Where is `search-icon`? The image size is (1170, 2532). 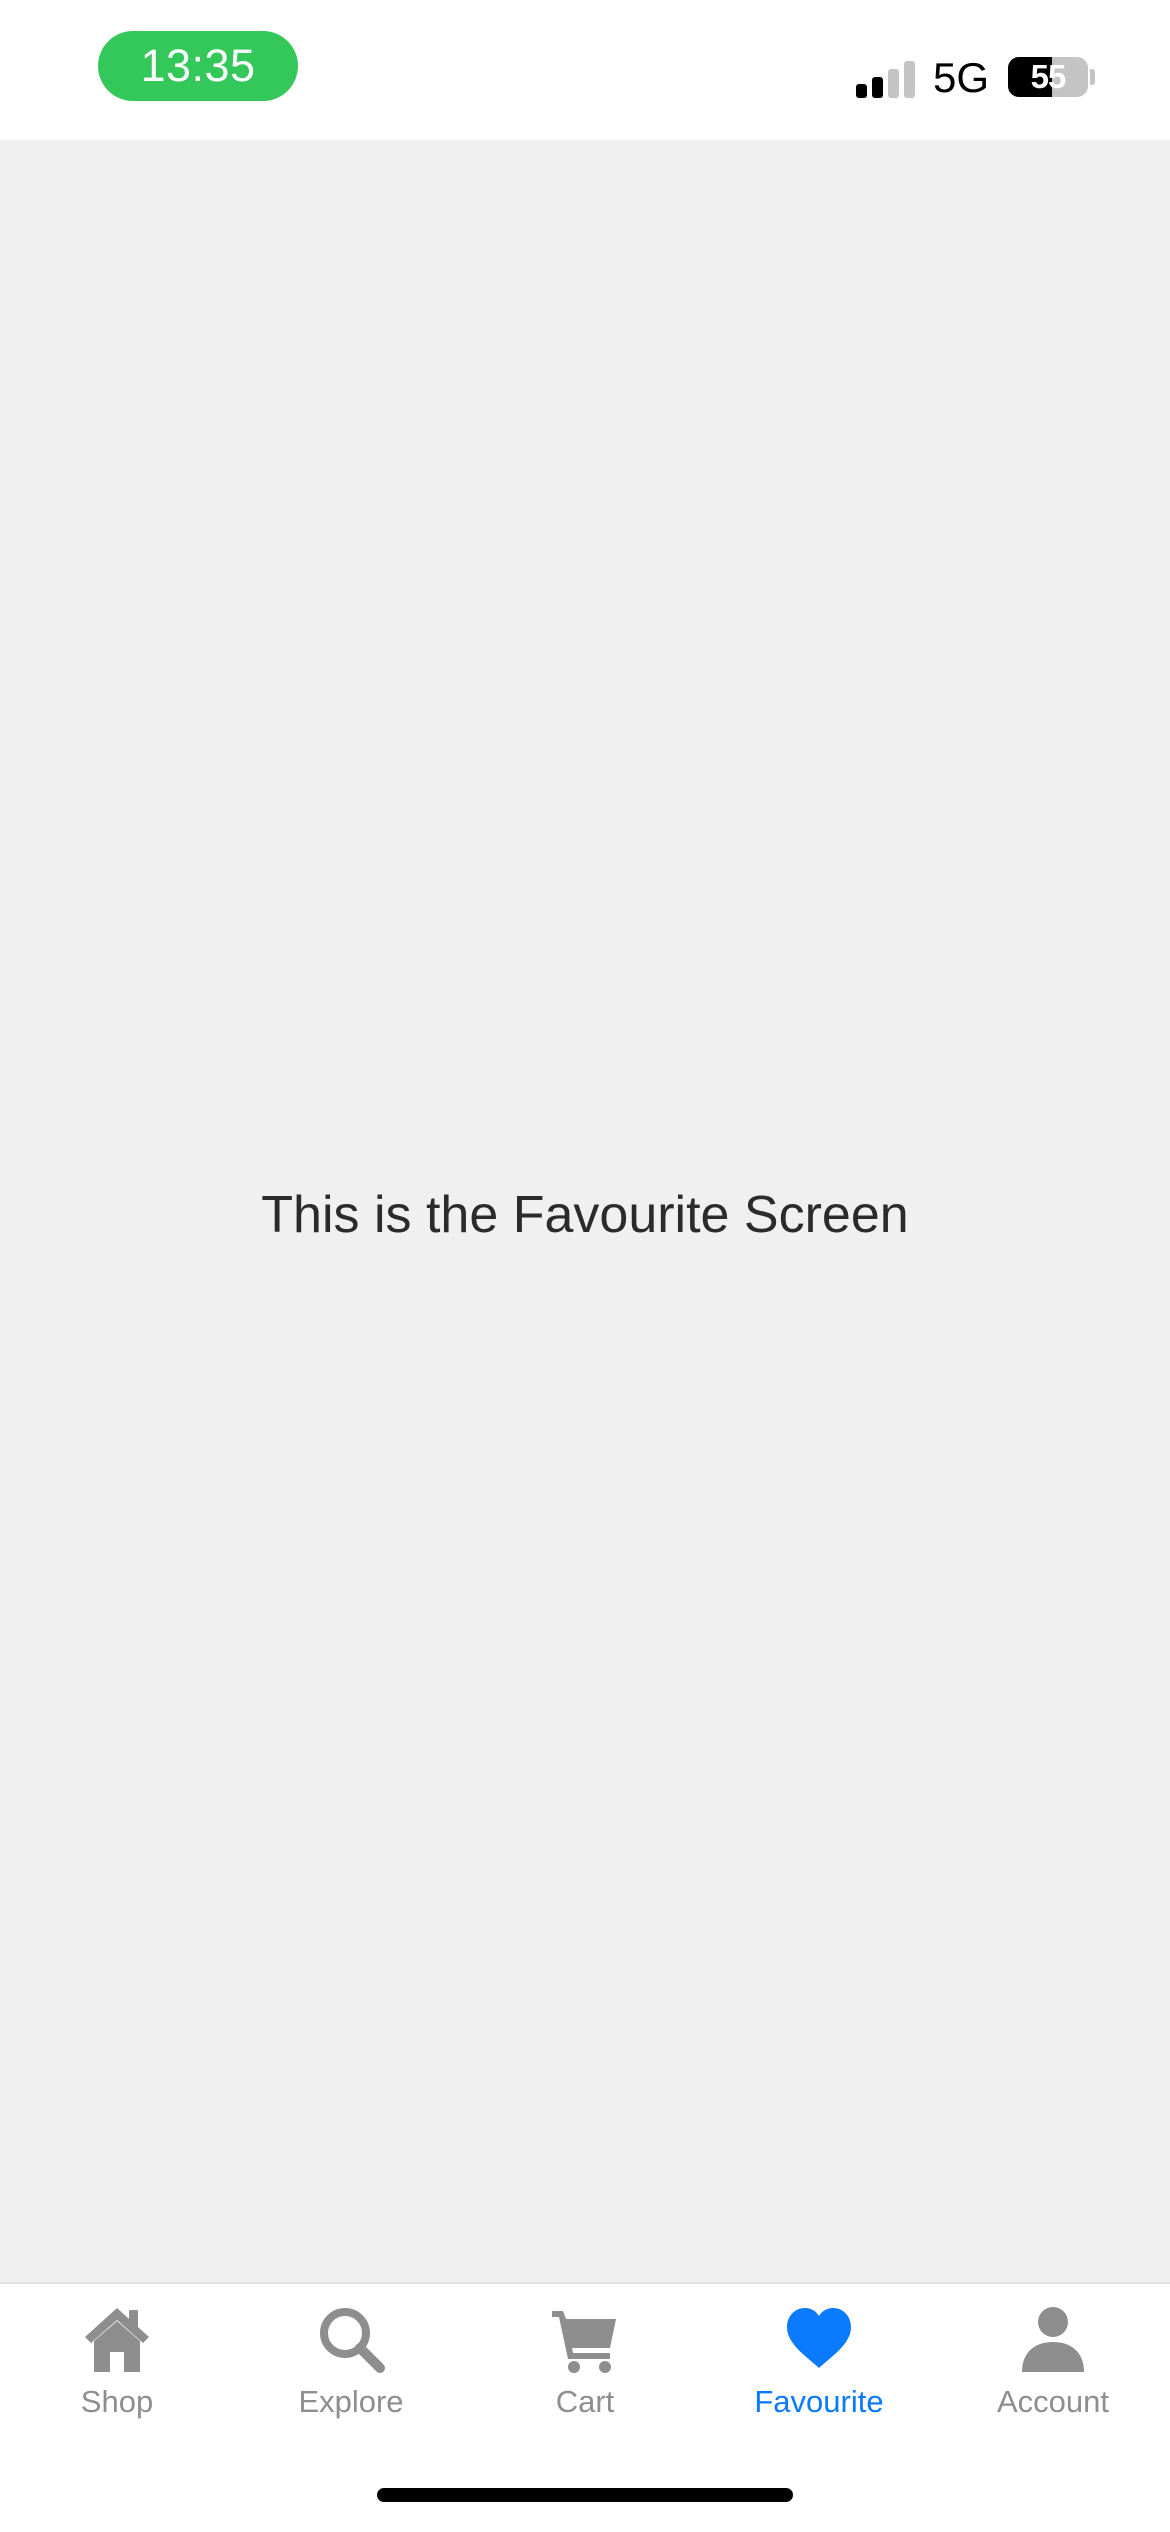 search-icon is located at coordinates (351, 2339).